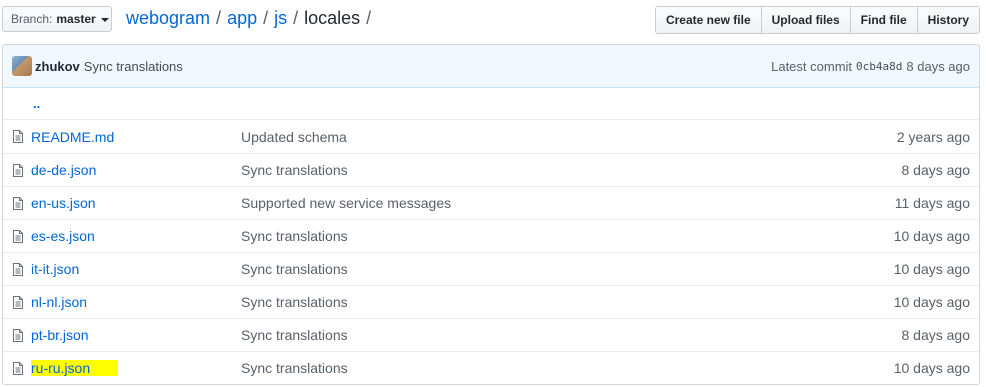 The height and width of the screenshot is (387, 986). What do you see at coordinates (879, 66) in the screenshot?
I see `commit-sha-link: 0cb4a8d` at bounding box center [879, 66].